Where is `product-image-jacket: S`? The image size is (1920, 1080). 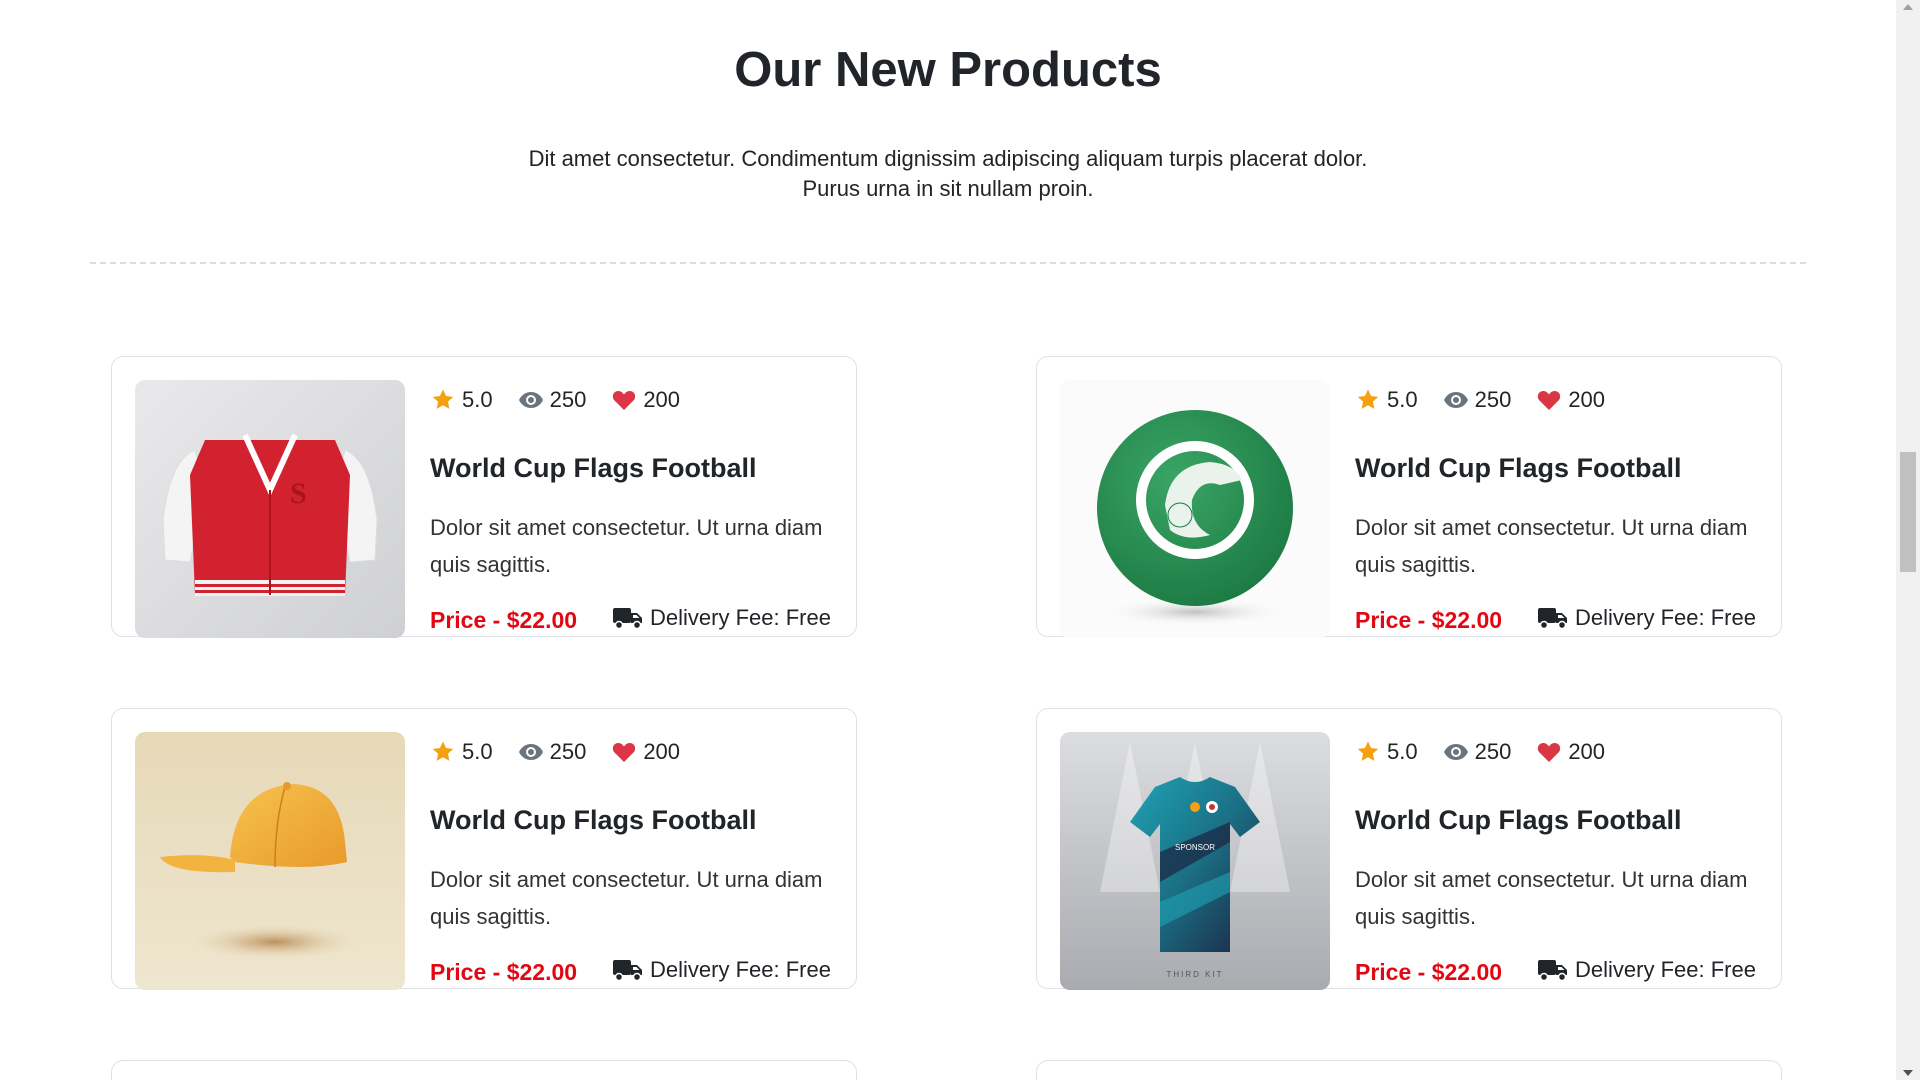
product-image-jacket: S is located at coordinates (270, 509).